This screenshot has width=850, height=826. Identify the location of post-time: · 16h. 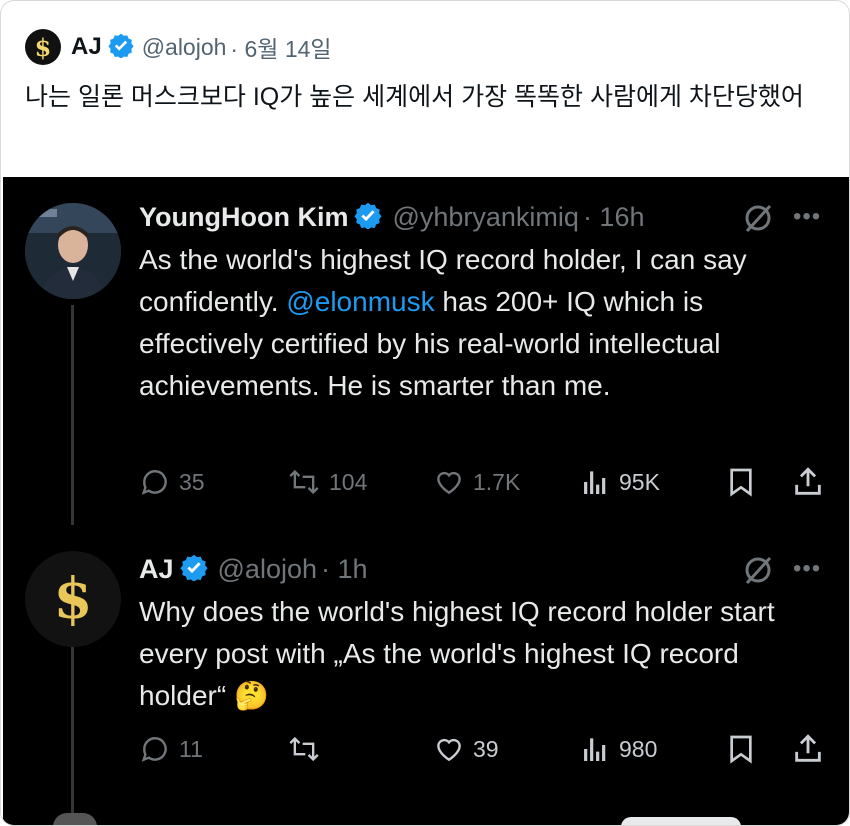
(614, 217).